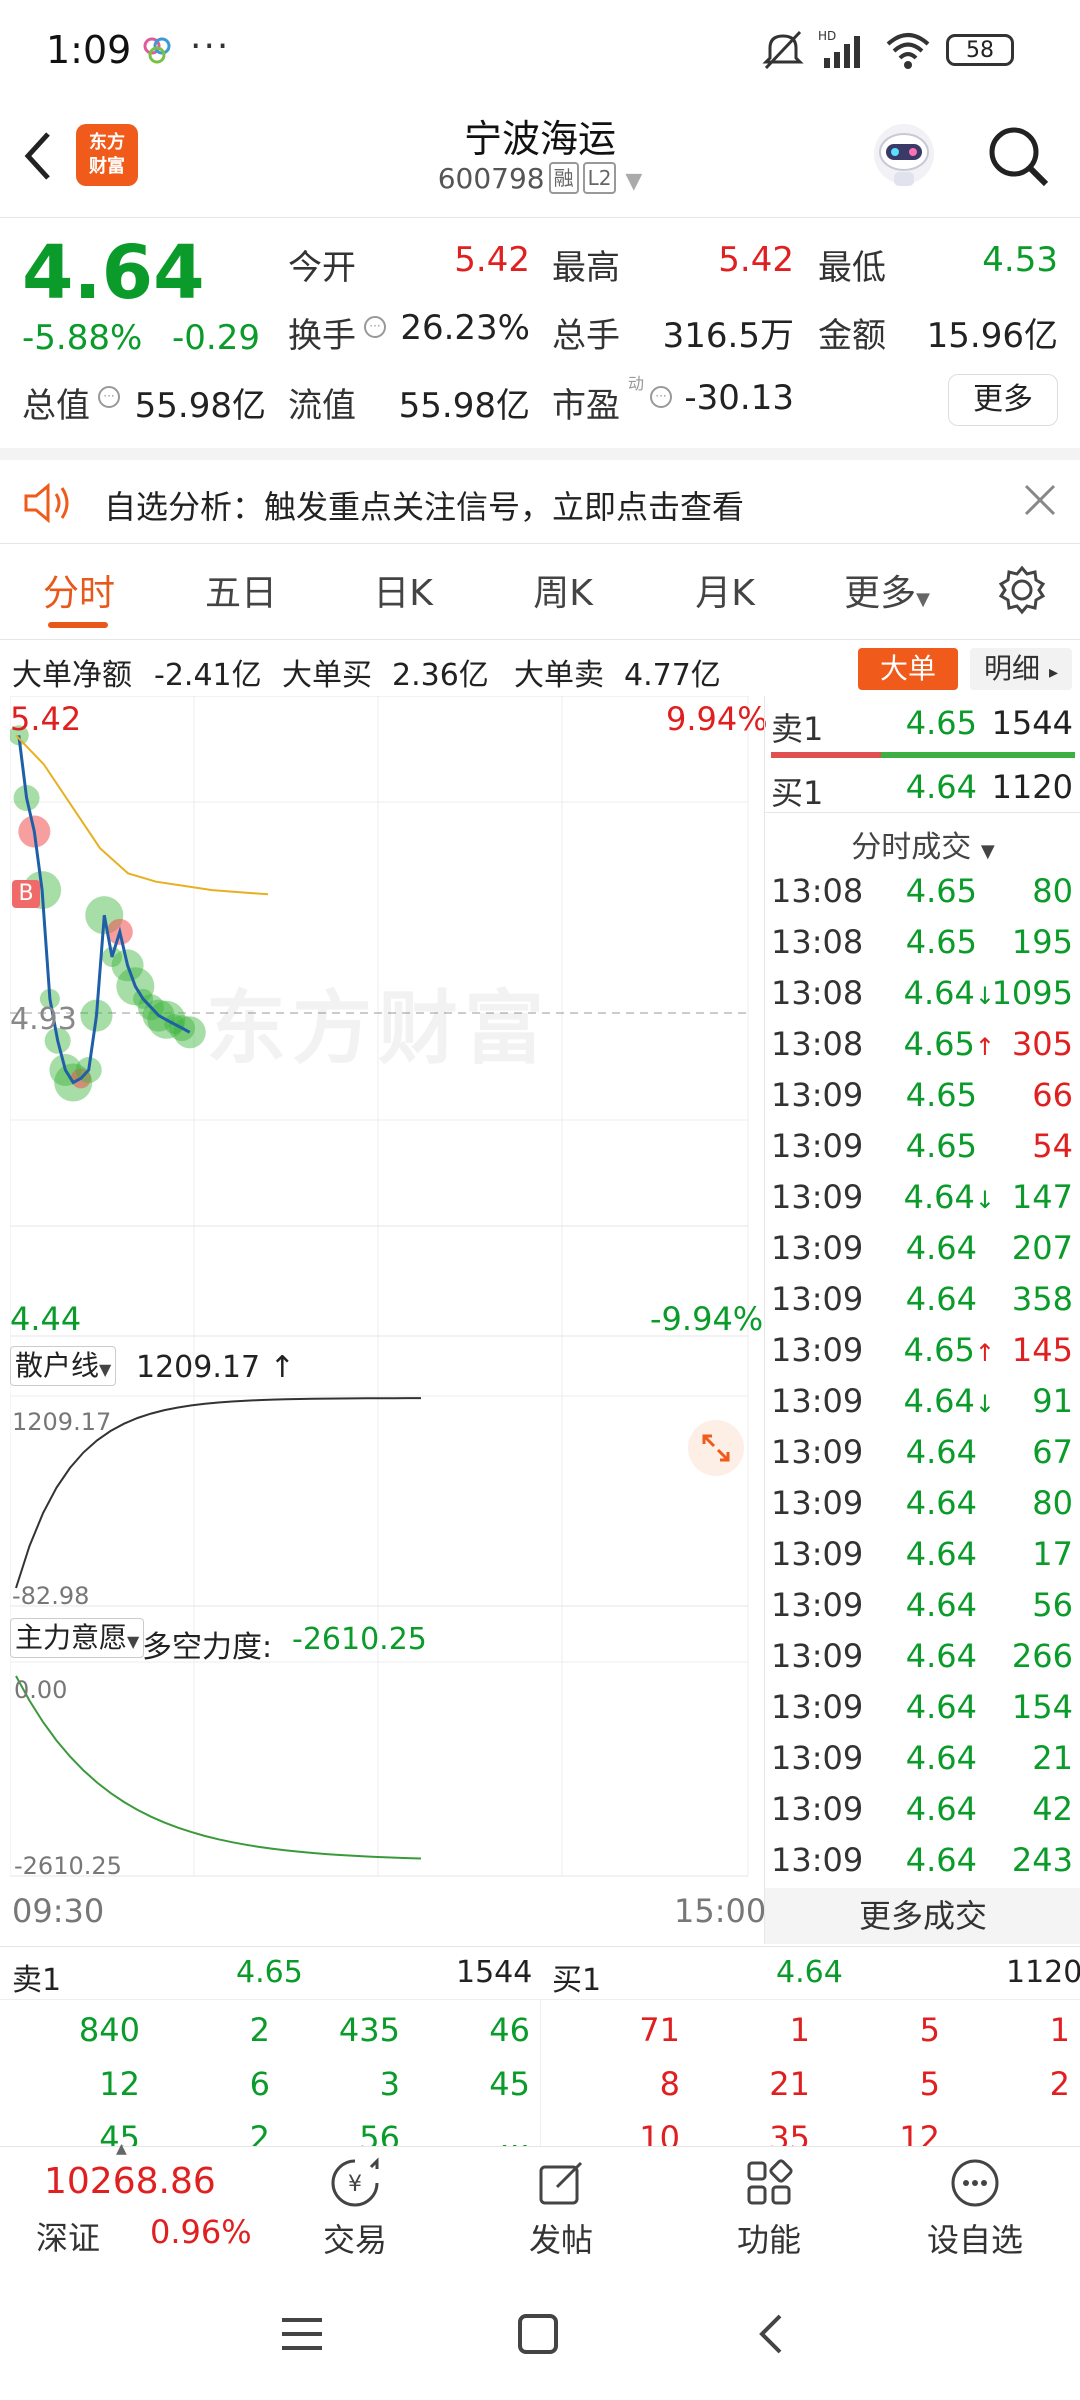  Describe the element at coordinates (659, 2030) in the screenshot. I see `buy-depth-cell: 71` at that location.